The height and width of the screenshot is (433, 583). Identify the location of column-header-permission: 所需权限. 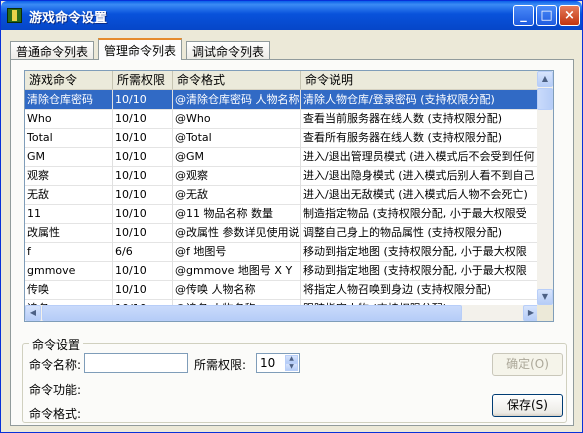
(143, 80).